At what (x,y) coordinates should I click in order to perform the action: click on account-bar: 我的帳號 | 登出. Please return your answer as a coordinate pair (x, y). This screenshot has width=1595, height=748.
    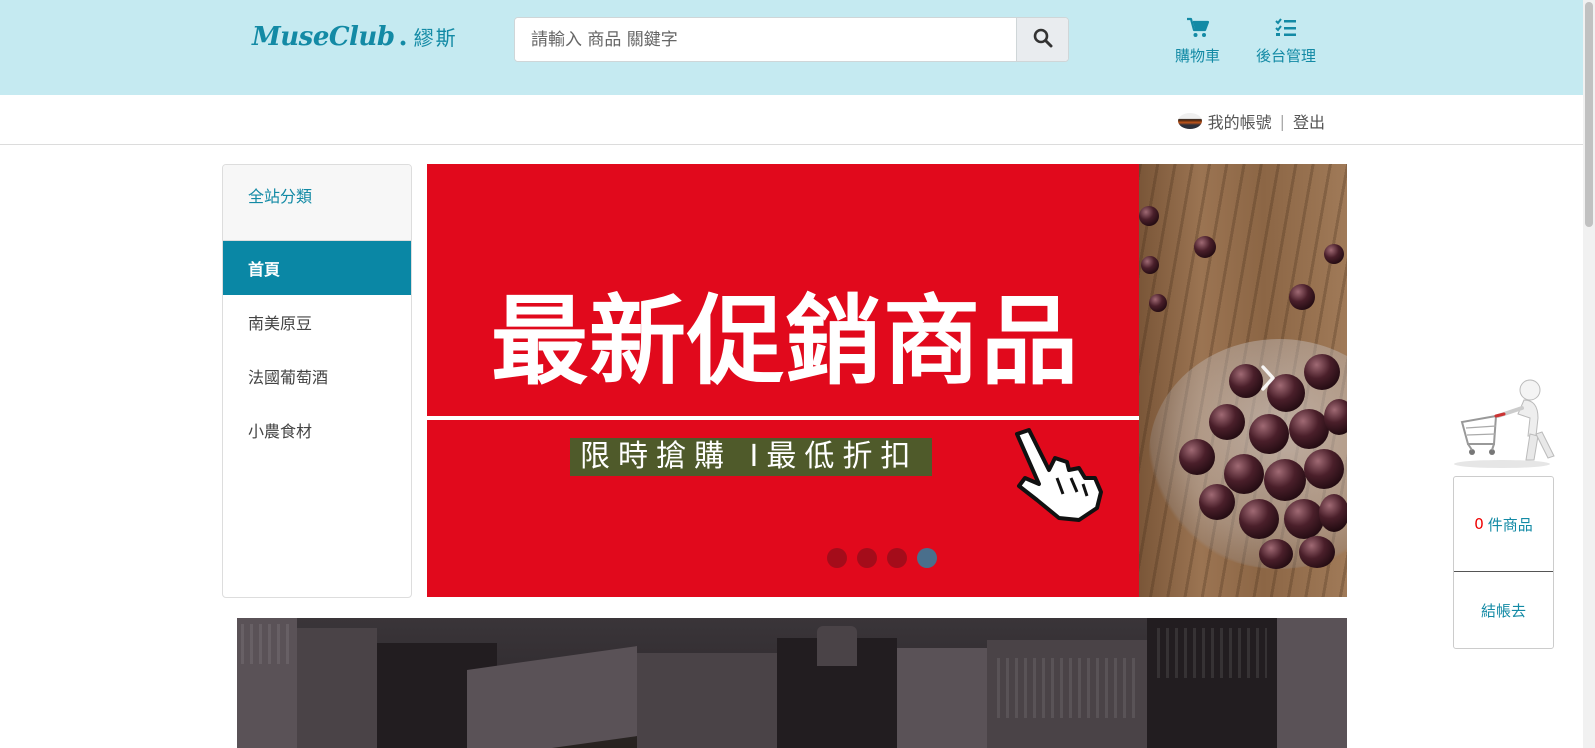
    Looking at the image, I should click on (791, 120).